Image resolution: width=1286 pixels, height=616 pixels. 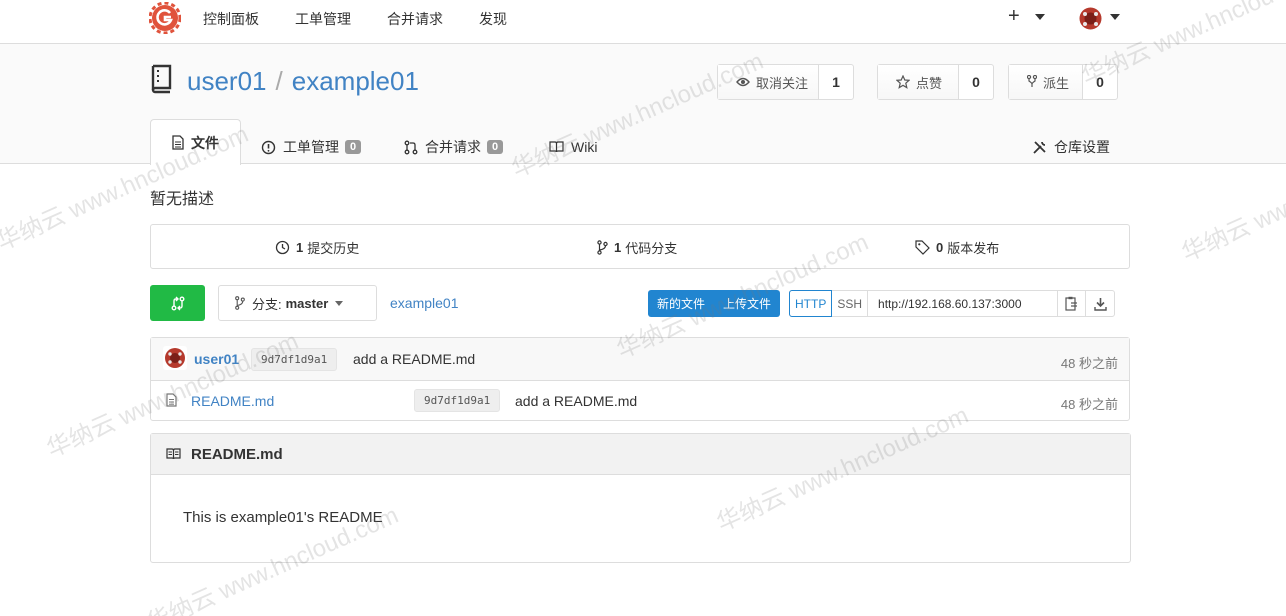 What do you see at coordinates (165, 18) in the screenshot?
I see `gitea-logo-icon` at bounding box center [165, 18].